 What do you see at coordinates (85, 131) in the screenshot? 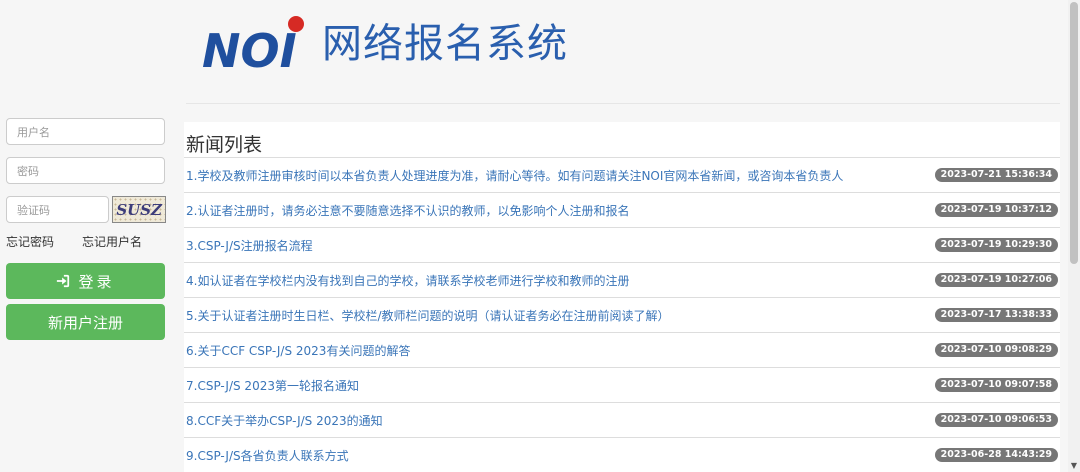
I see `username-input: 用户名` at bounding box center [85, 131].